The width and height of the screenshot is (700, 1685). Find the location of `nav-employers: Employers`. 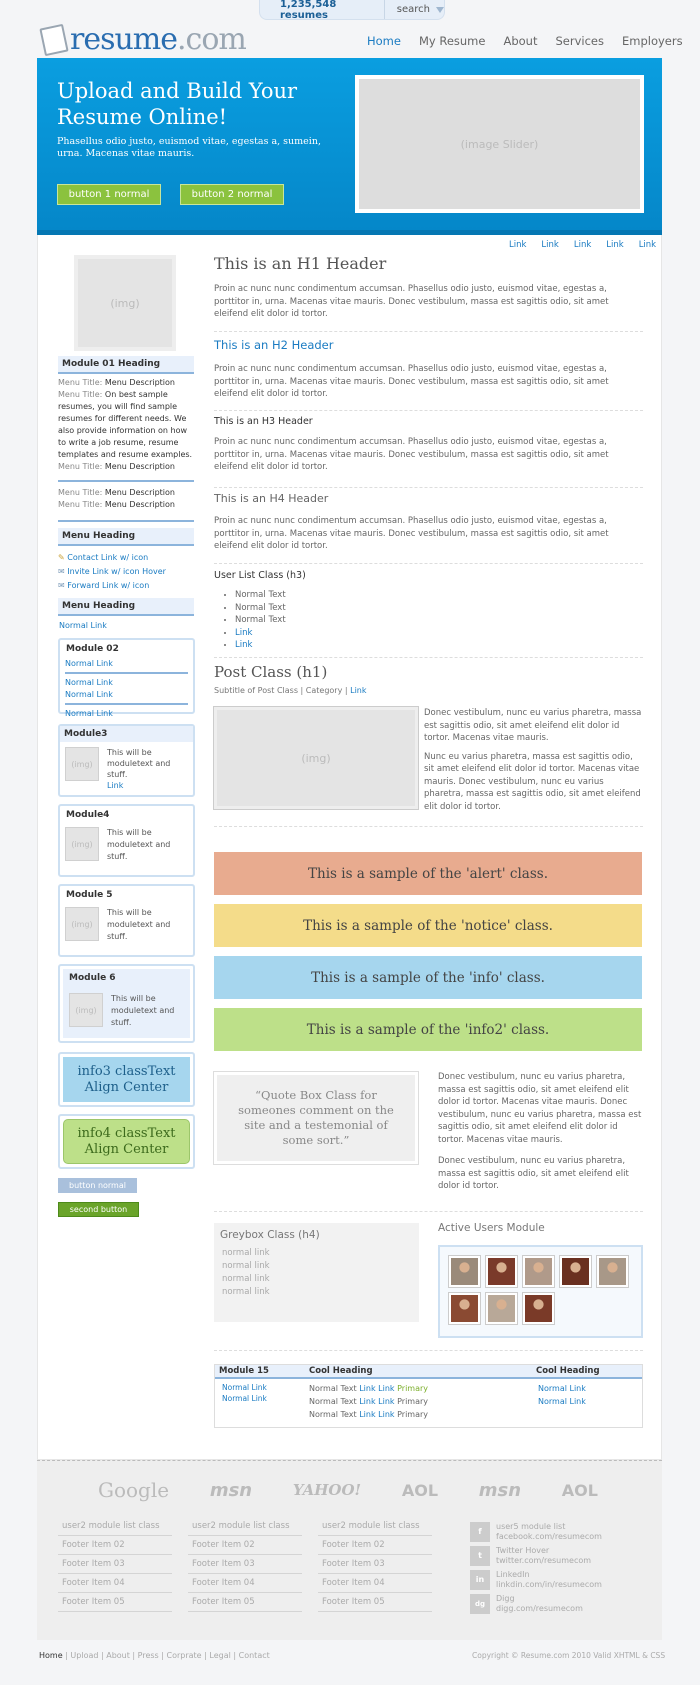

nav-employers: Employers is located at coordinates (652, 41).